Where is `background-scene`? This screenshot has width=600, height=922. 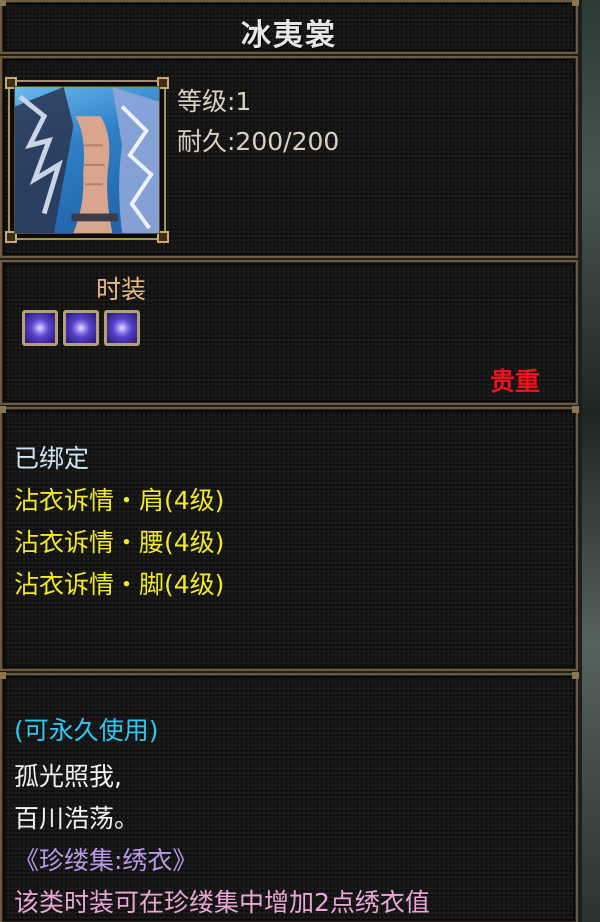
background-scene is located at coordinates (591, 461).